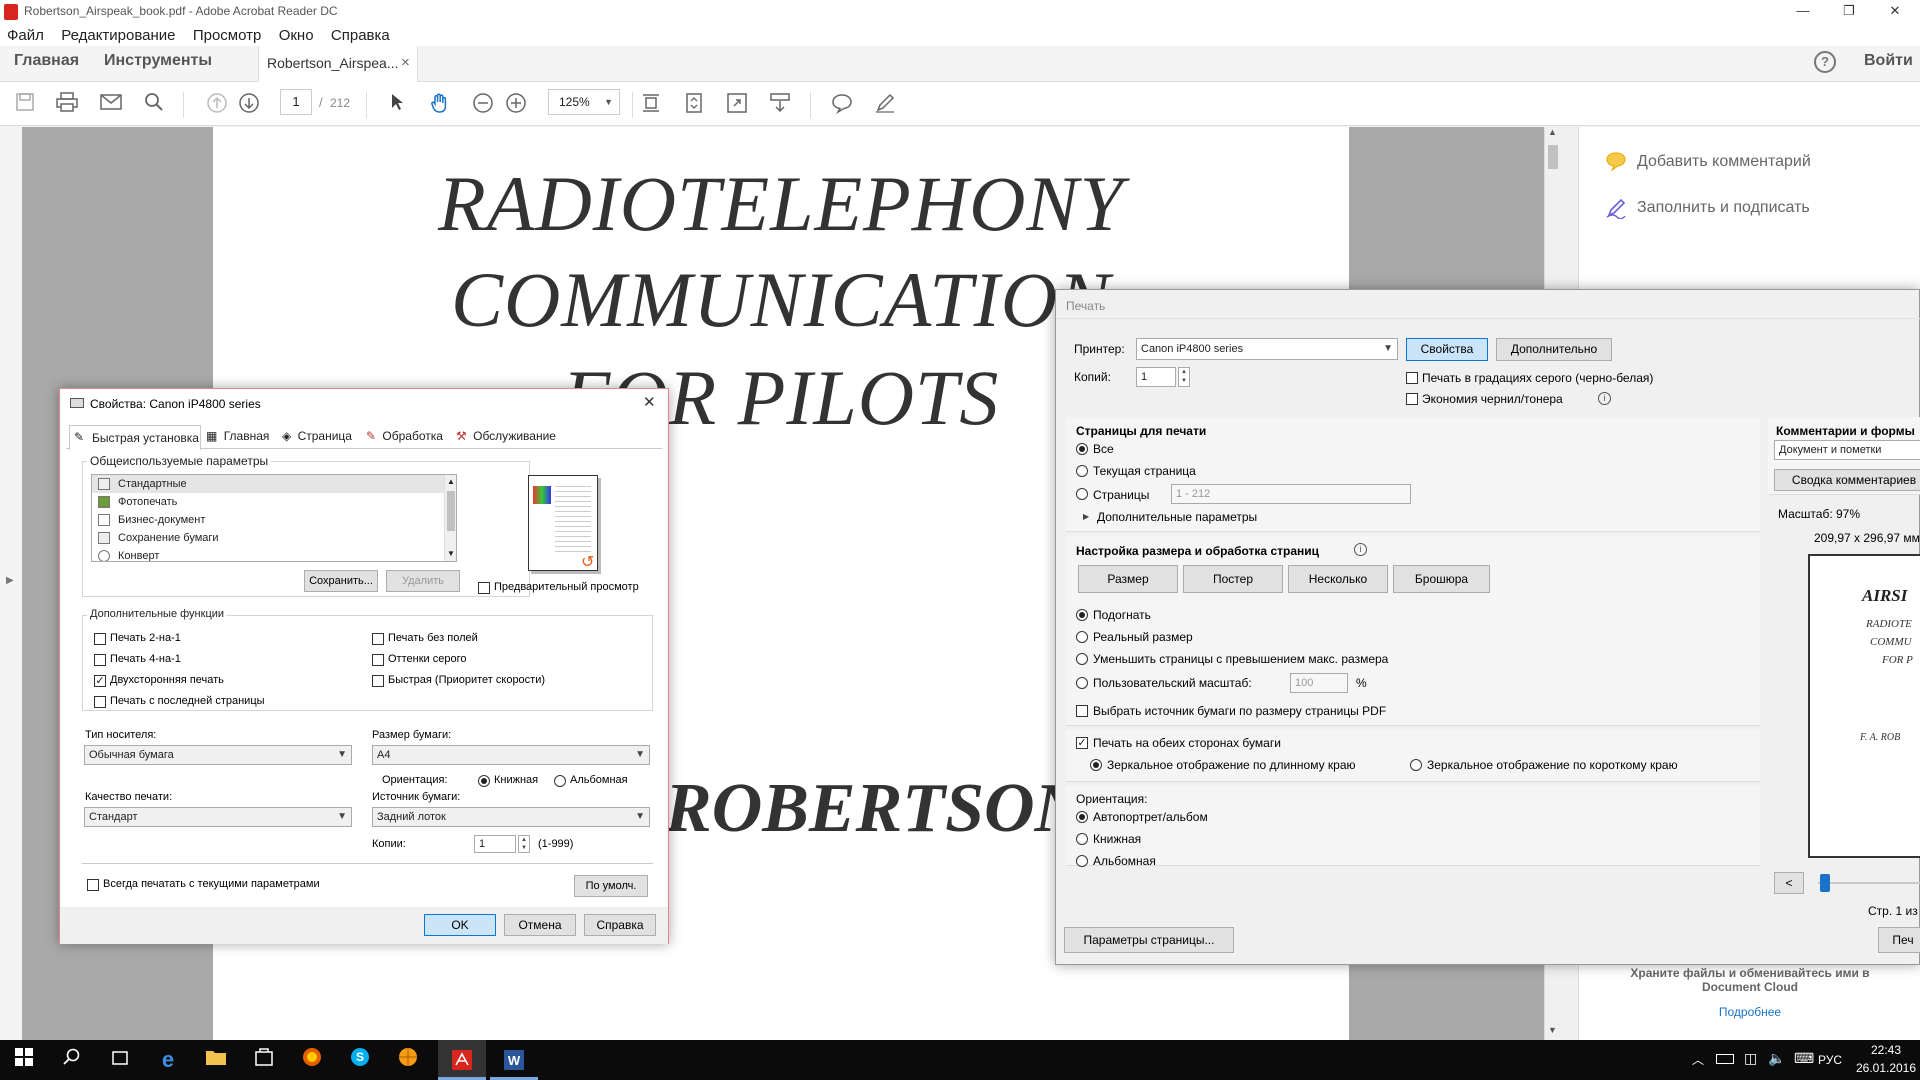 The width and height of the screenshot is (1920, 1080). Describe the element at coordinates (540, 925) in the screenshot. I see `cancel-button: Отмена` at that location.